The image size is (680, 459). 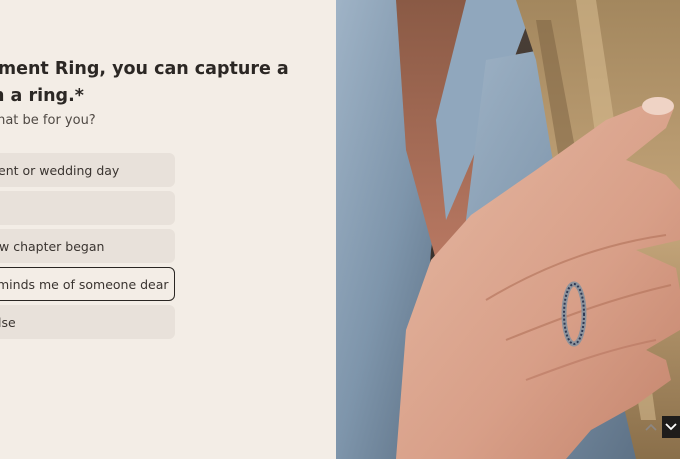 I want to click on option-reminds-someone-dear: minds me of someone dear, so click(x=87, y=284).